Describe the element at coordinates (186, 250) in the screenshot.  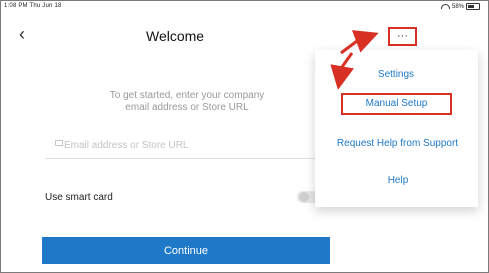
I see `continue-button: Continue` at that location.